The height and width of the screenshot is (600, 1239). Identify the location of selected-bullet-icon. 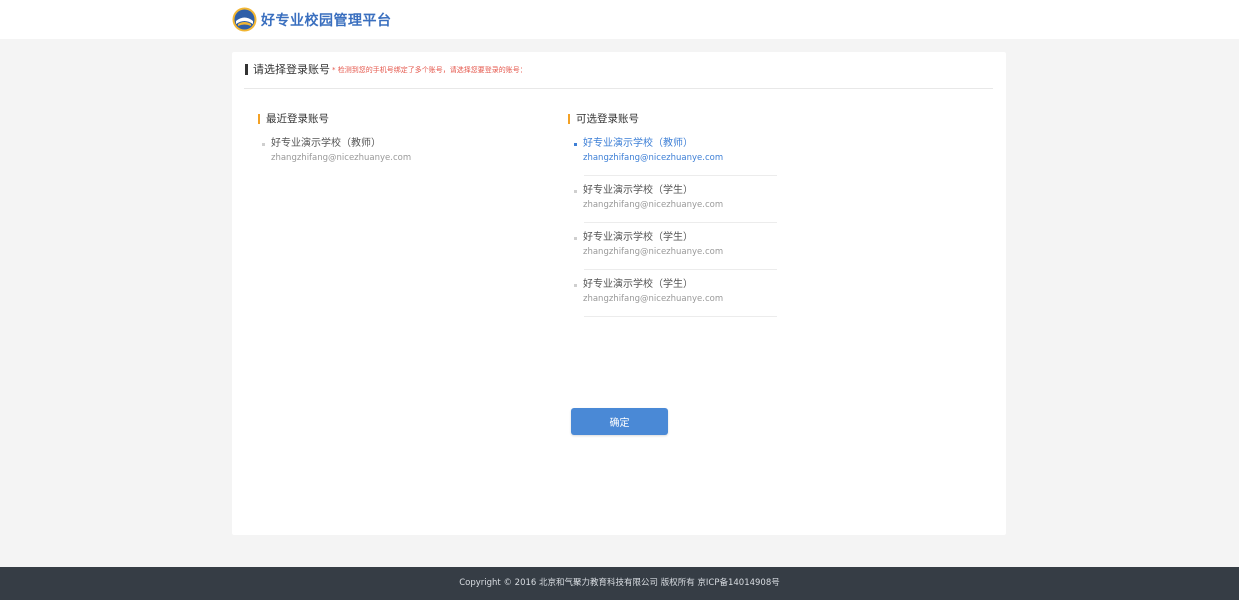
(575, 144).